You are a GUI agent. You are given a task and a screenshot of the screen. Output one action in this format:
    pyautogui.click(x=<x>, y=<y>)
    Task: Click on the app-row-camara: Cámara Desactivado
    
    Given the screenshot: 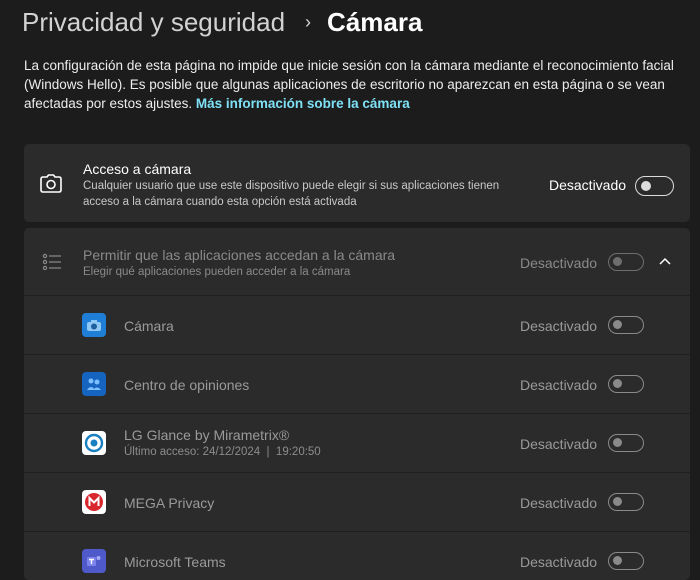 What is the action you would take?
    pyautogui.click(x=357, y=324)
    